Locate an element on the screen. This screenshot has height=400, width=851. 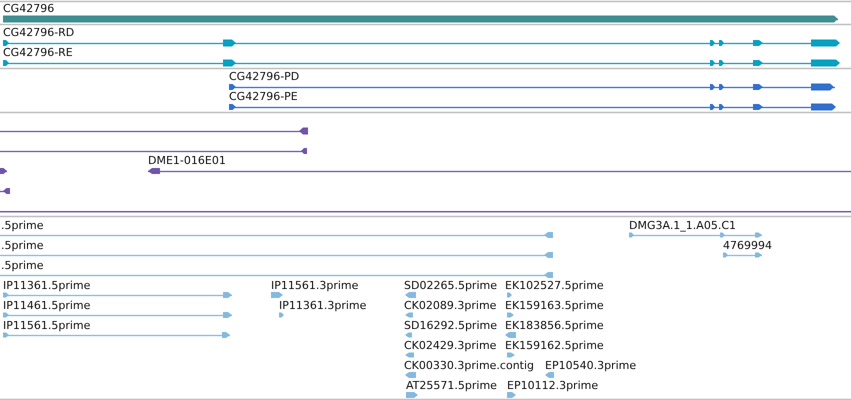
feature-label: IP11361.3prime is located at coordinates (322, 305).